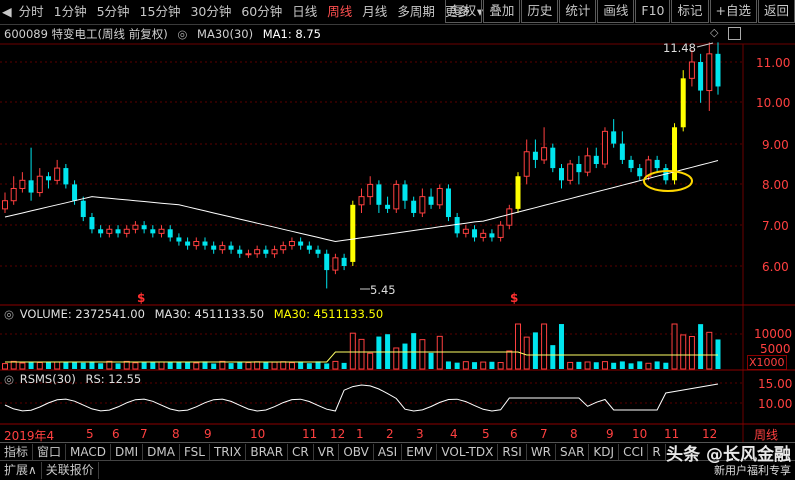  What do you see at coordinates (228, 452) in the screenshot?
I see `indicator-tab: TRIX` at bounding box center [228, 452].